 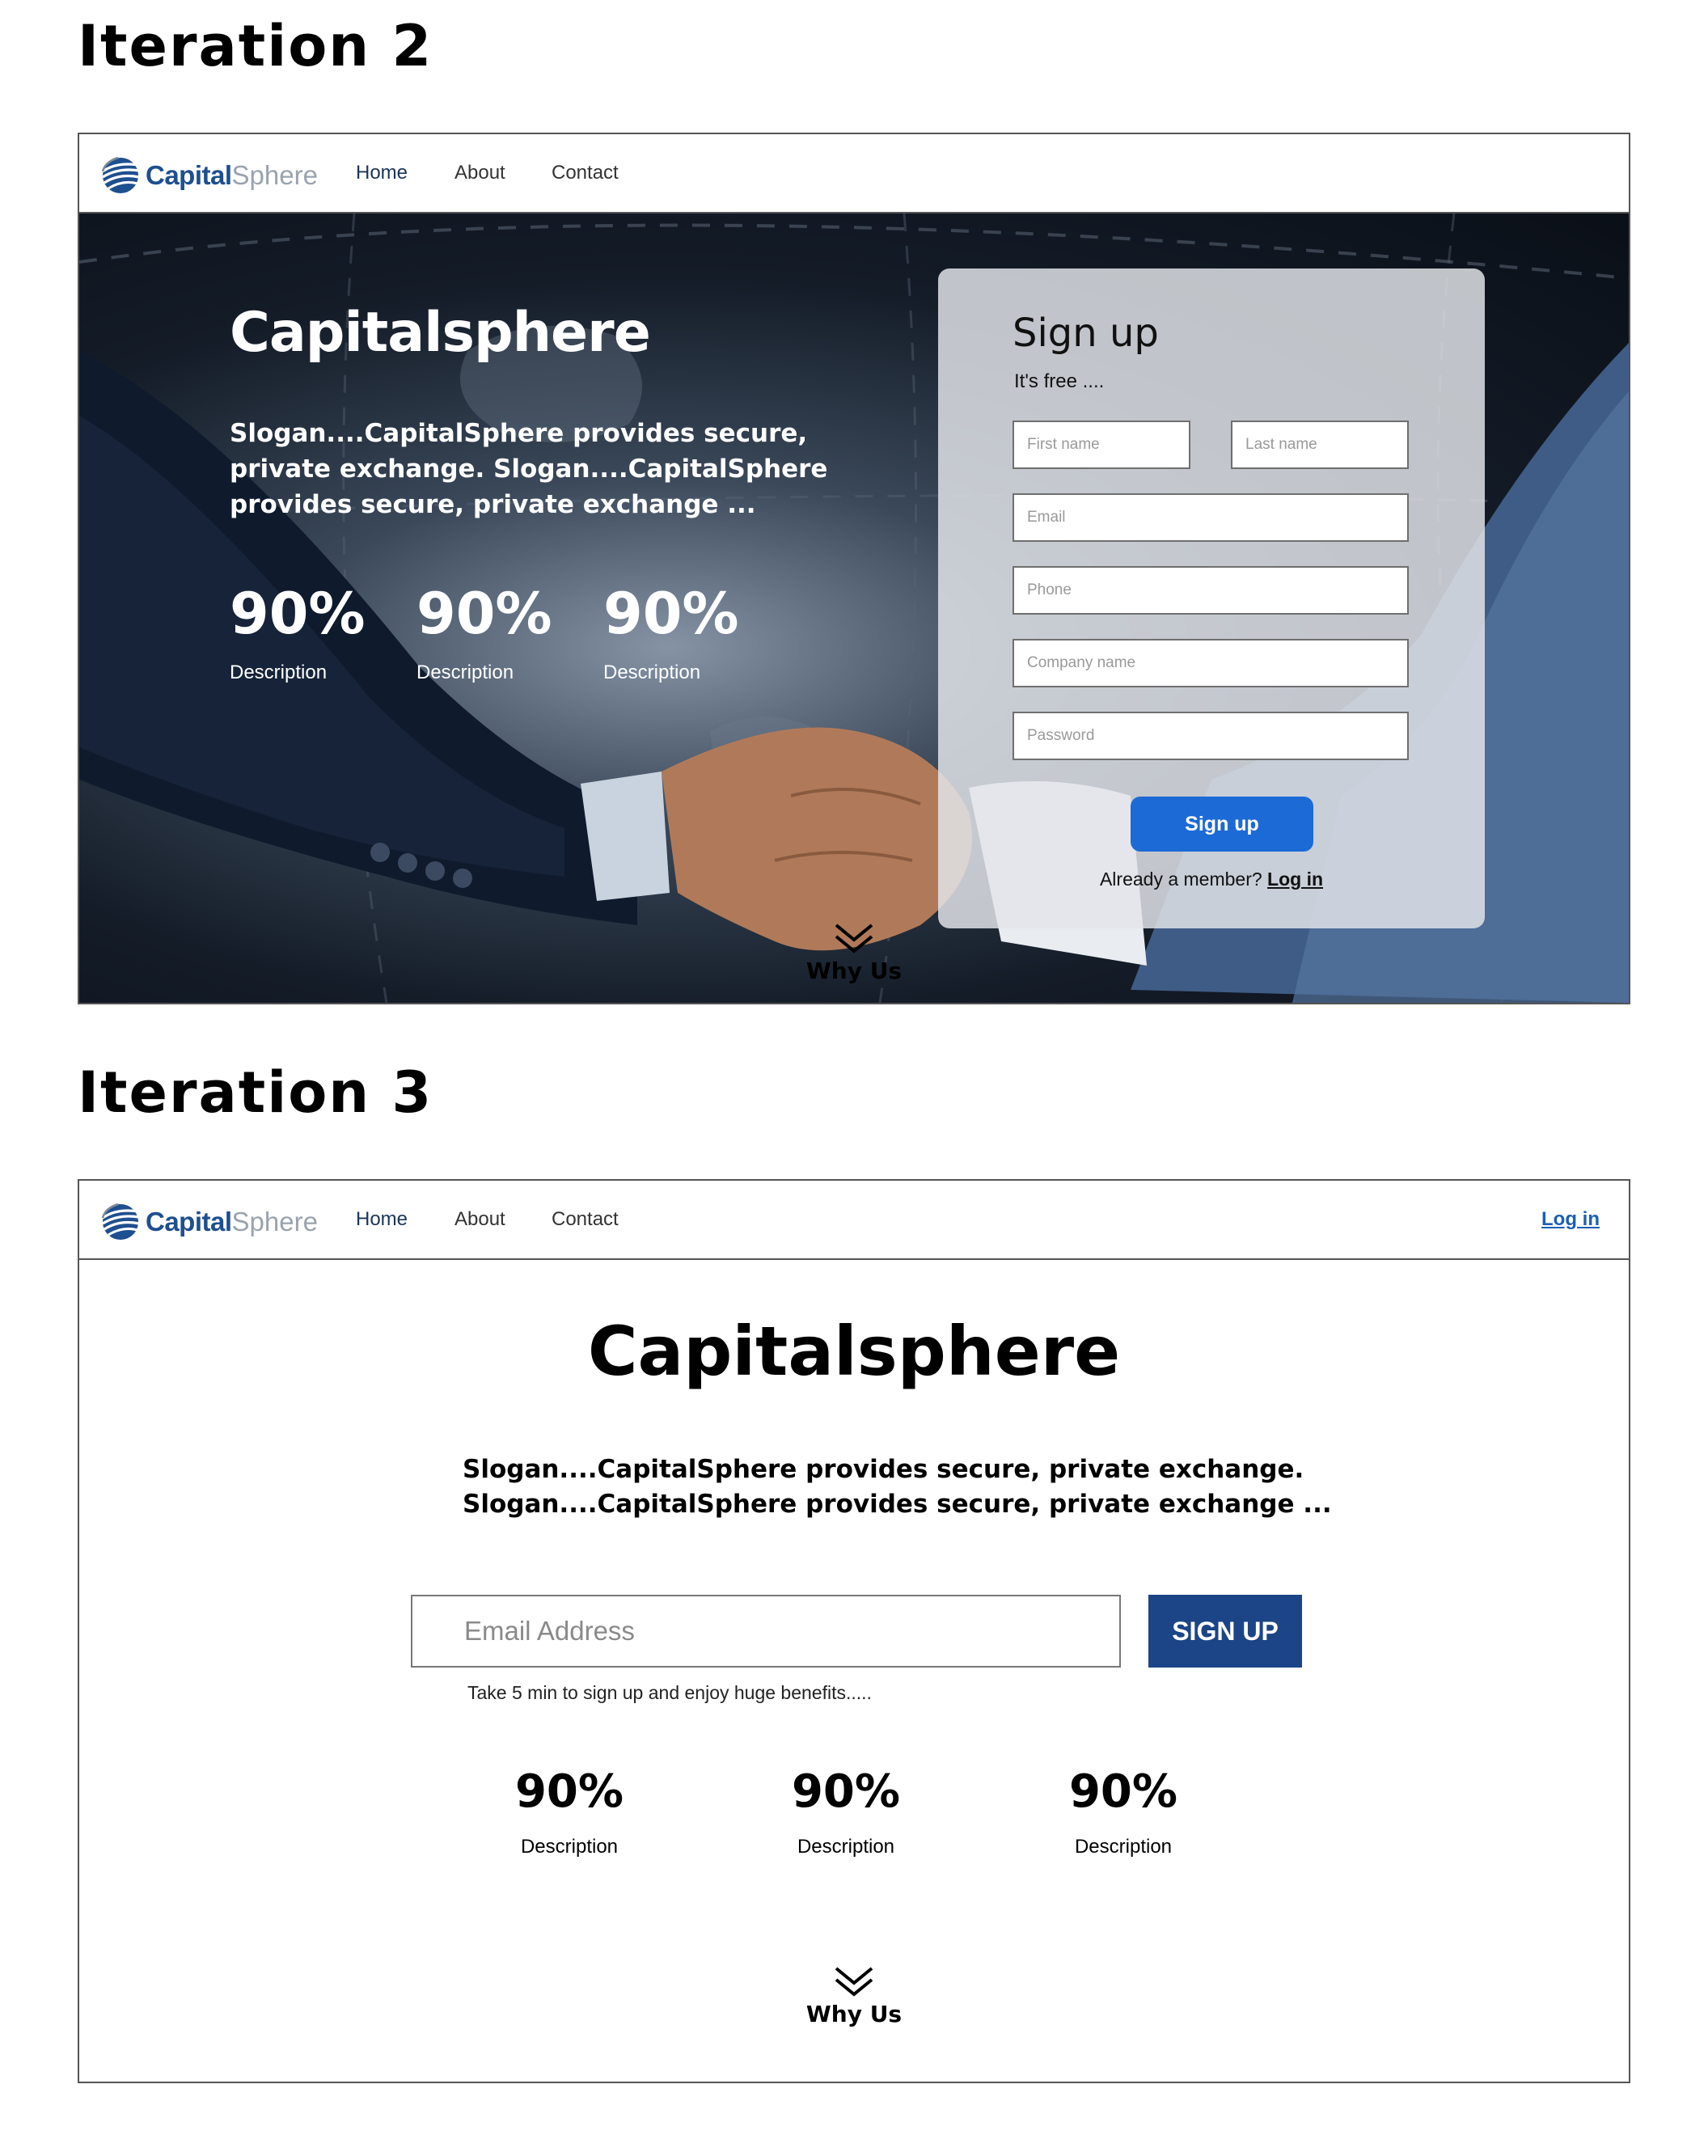 I want to click on login-link: Log in, so click(x=1295, y=880).